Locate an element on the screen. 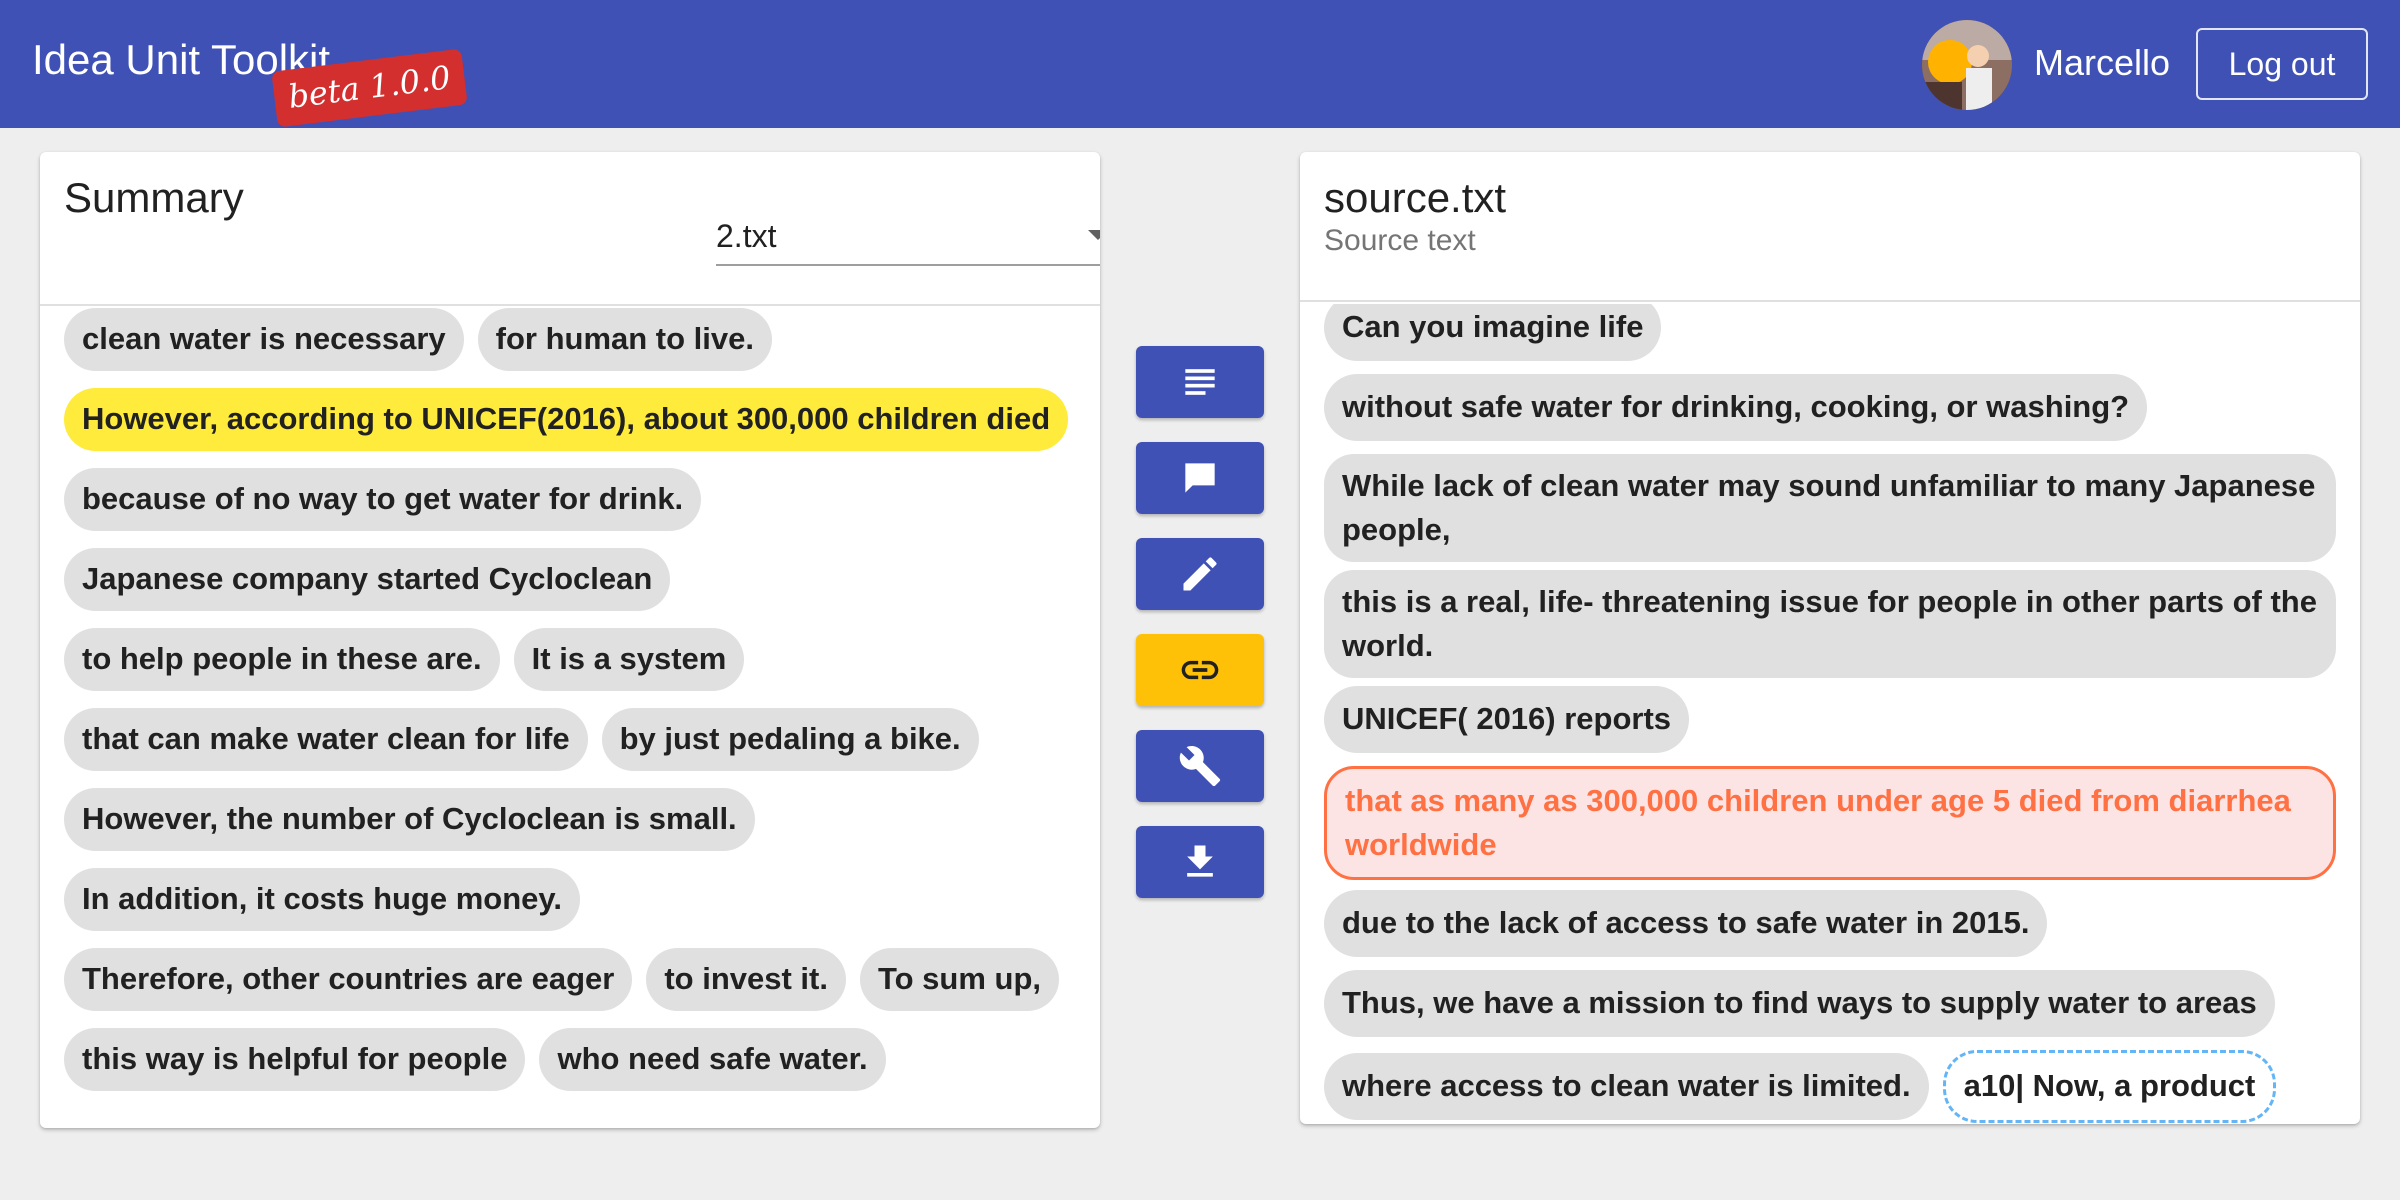 The width and height of the screenshot is (2400, 1200). settings-button is located at coordinates (1200, 766).